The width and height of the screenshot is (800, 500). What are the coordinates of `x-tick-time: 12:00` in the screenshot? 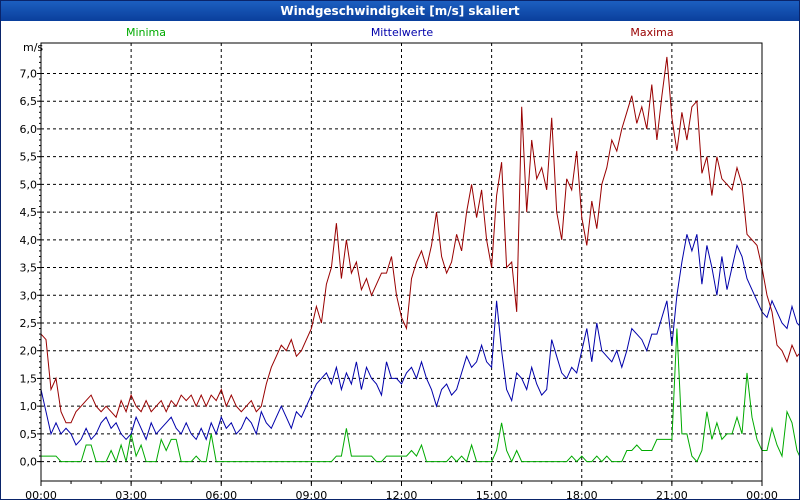 It's located at (402, 494).